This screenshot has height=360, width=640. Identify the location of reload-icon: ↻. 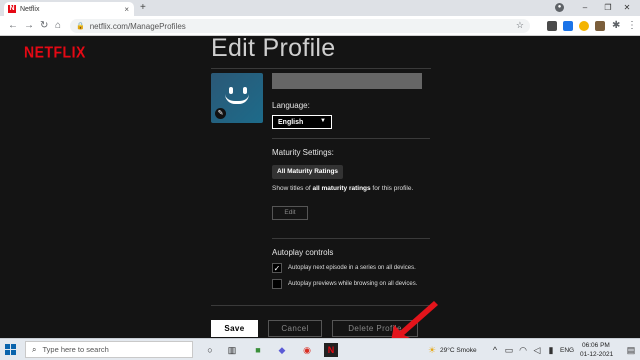
(44, 26).